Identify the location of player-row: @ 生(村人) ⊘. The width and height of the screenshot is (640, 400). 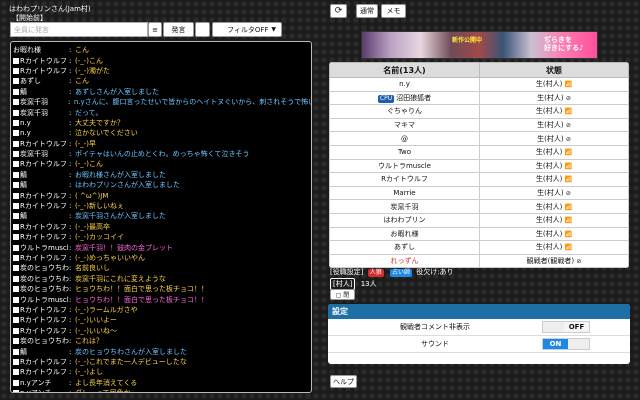
(479, 138).